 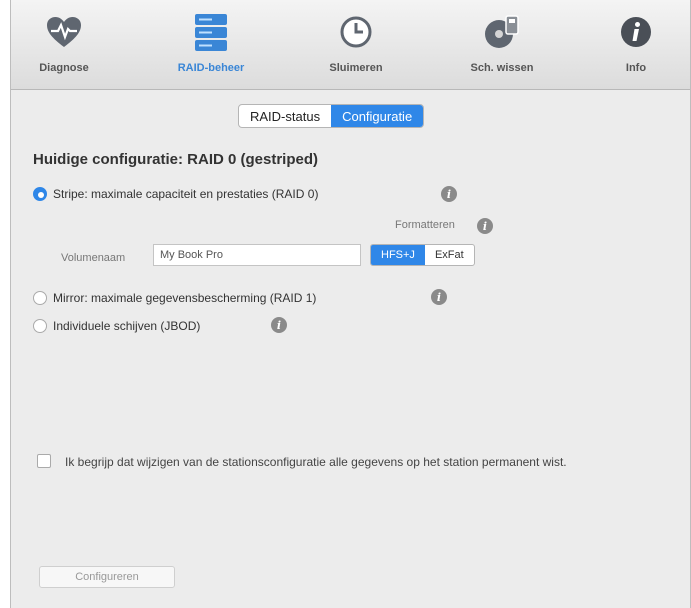 I want to click on toolbar-raid-beheer: RAID-beheer, so click(x=211, y=49).